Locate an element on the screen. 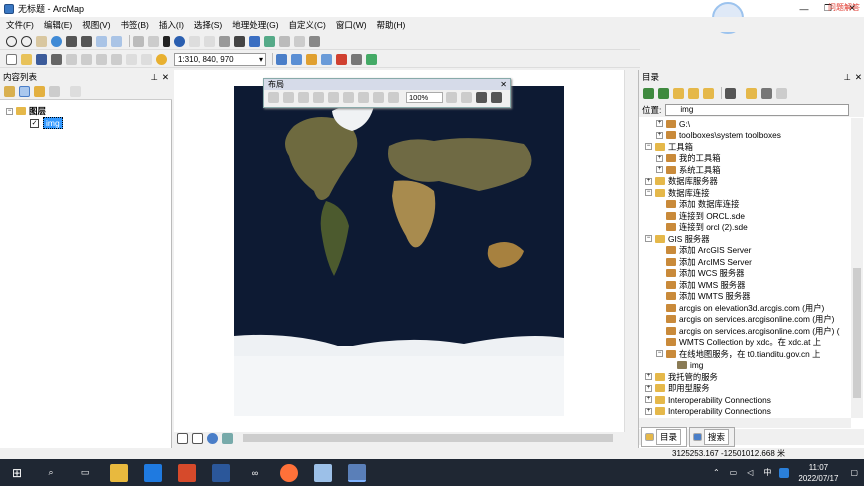  catalog-close-icon: ✕ is located at coordinates (858, 77).